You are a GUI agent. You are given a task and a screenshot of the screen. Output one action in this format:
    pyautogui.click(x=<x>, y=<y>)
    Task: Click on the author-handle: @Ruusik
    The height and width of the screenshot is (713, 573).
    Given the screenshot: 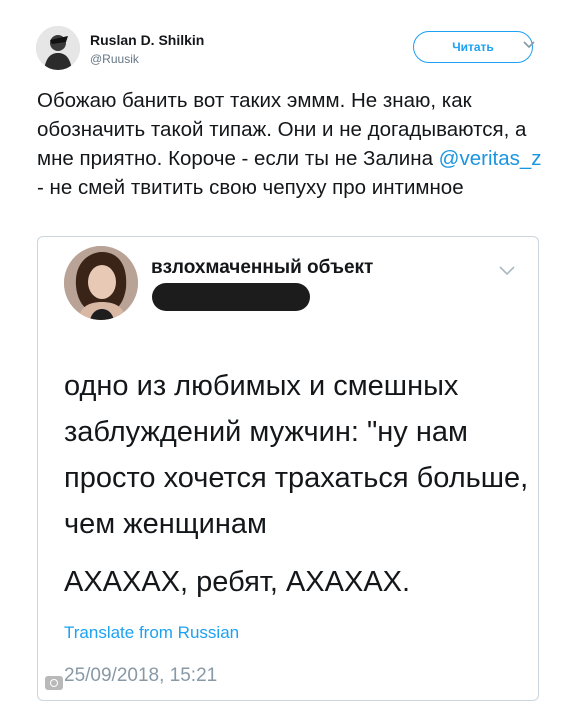 What is the action you would take?
    pyautogui.click(x=114, y=59)
    